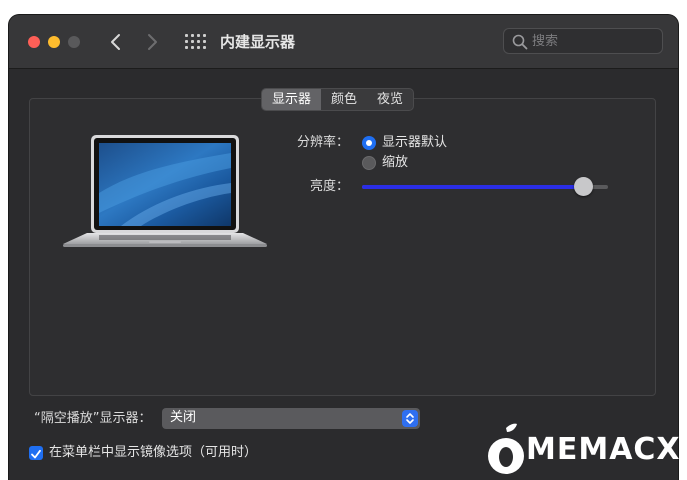 This screenshot has height=480, width=687. I want to click on brightness-slider-fill, so click(473, 187).